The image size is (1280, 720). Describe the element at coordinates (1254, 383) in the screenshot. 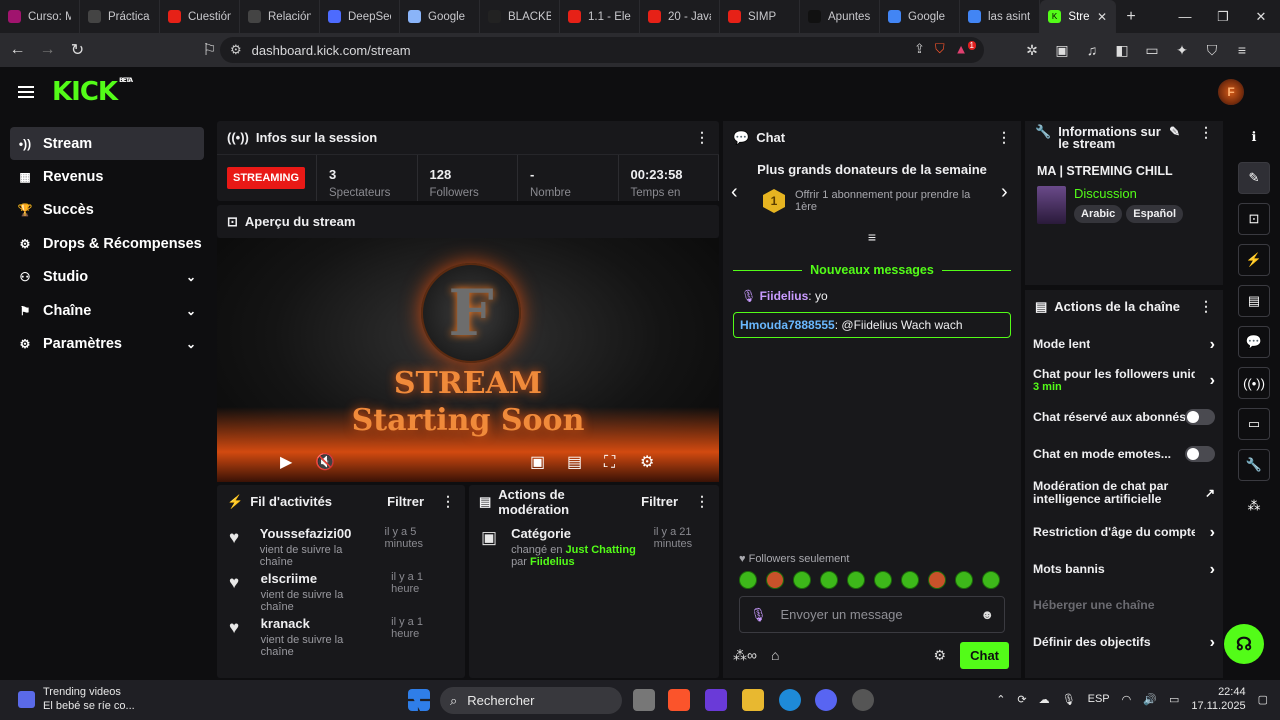

I see `broadcast-icon: ((•))` at that location.